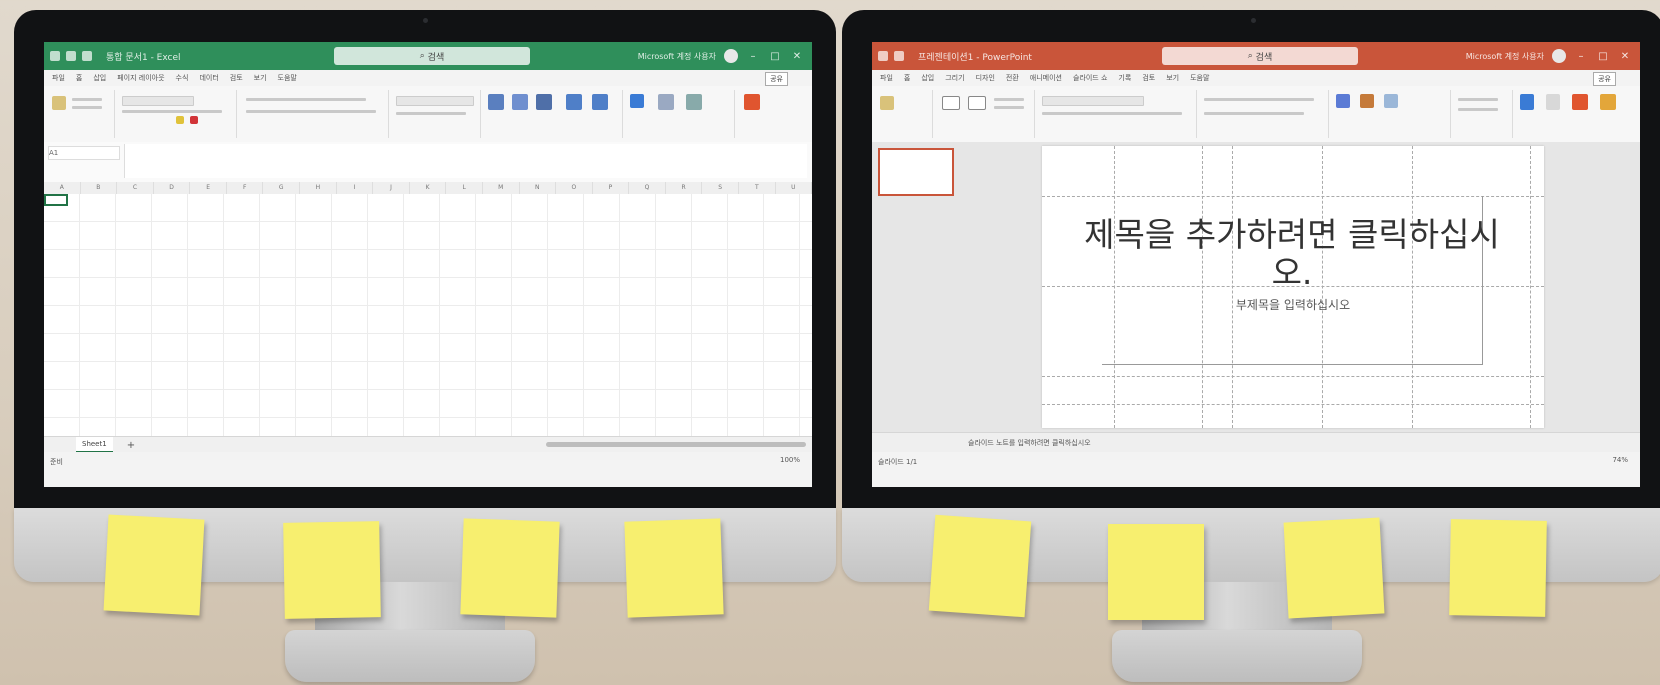  Describe the element at coordinates (1620, 460) in the screenshot. I see `zoom-level: 74%` at that location.